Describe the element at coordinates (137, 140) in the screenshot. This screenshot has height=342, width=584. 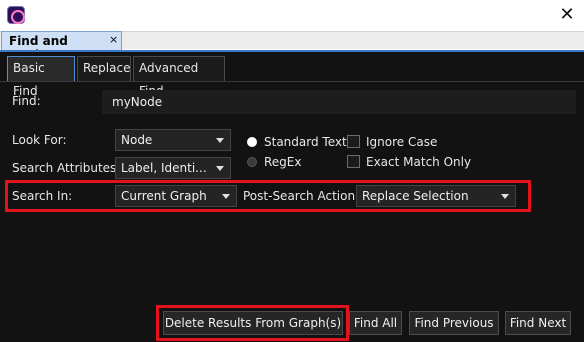
I see `look-for-value: Node` at that location.